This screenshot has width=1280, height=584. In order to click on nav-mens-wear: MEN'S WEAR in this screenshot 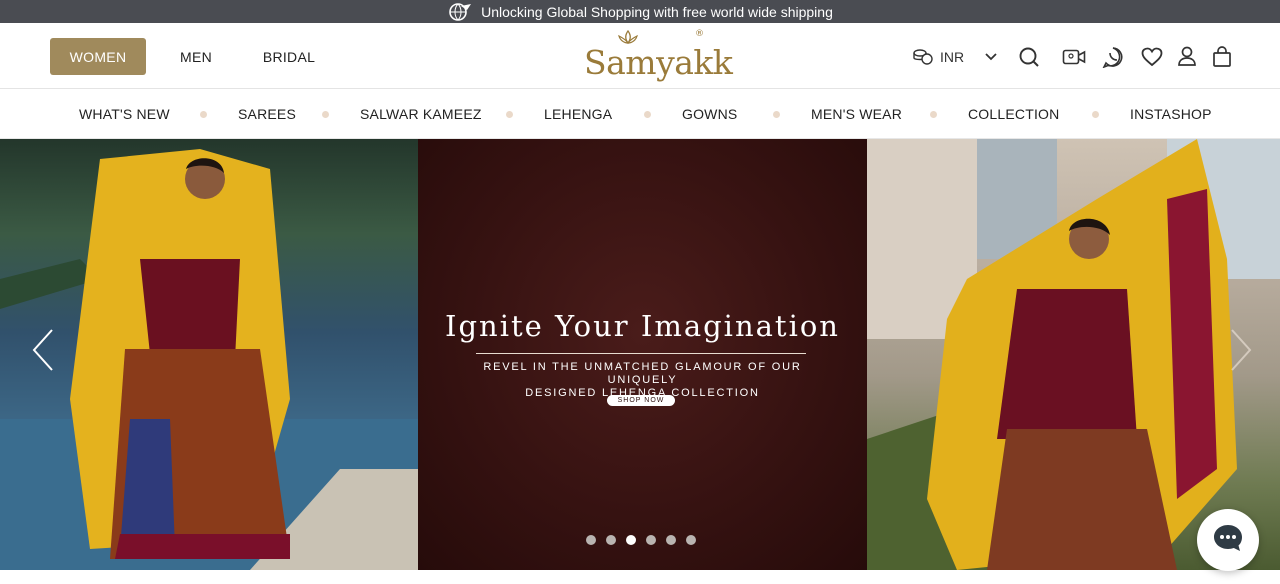, I will do `click(856, 114)`.